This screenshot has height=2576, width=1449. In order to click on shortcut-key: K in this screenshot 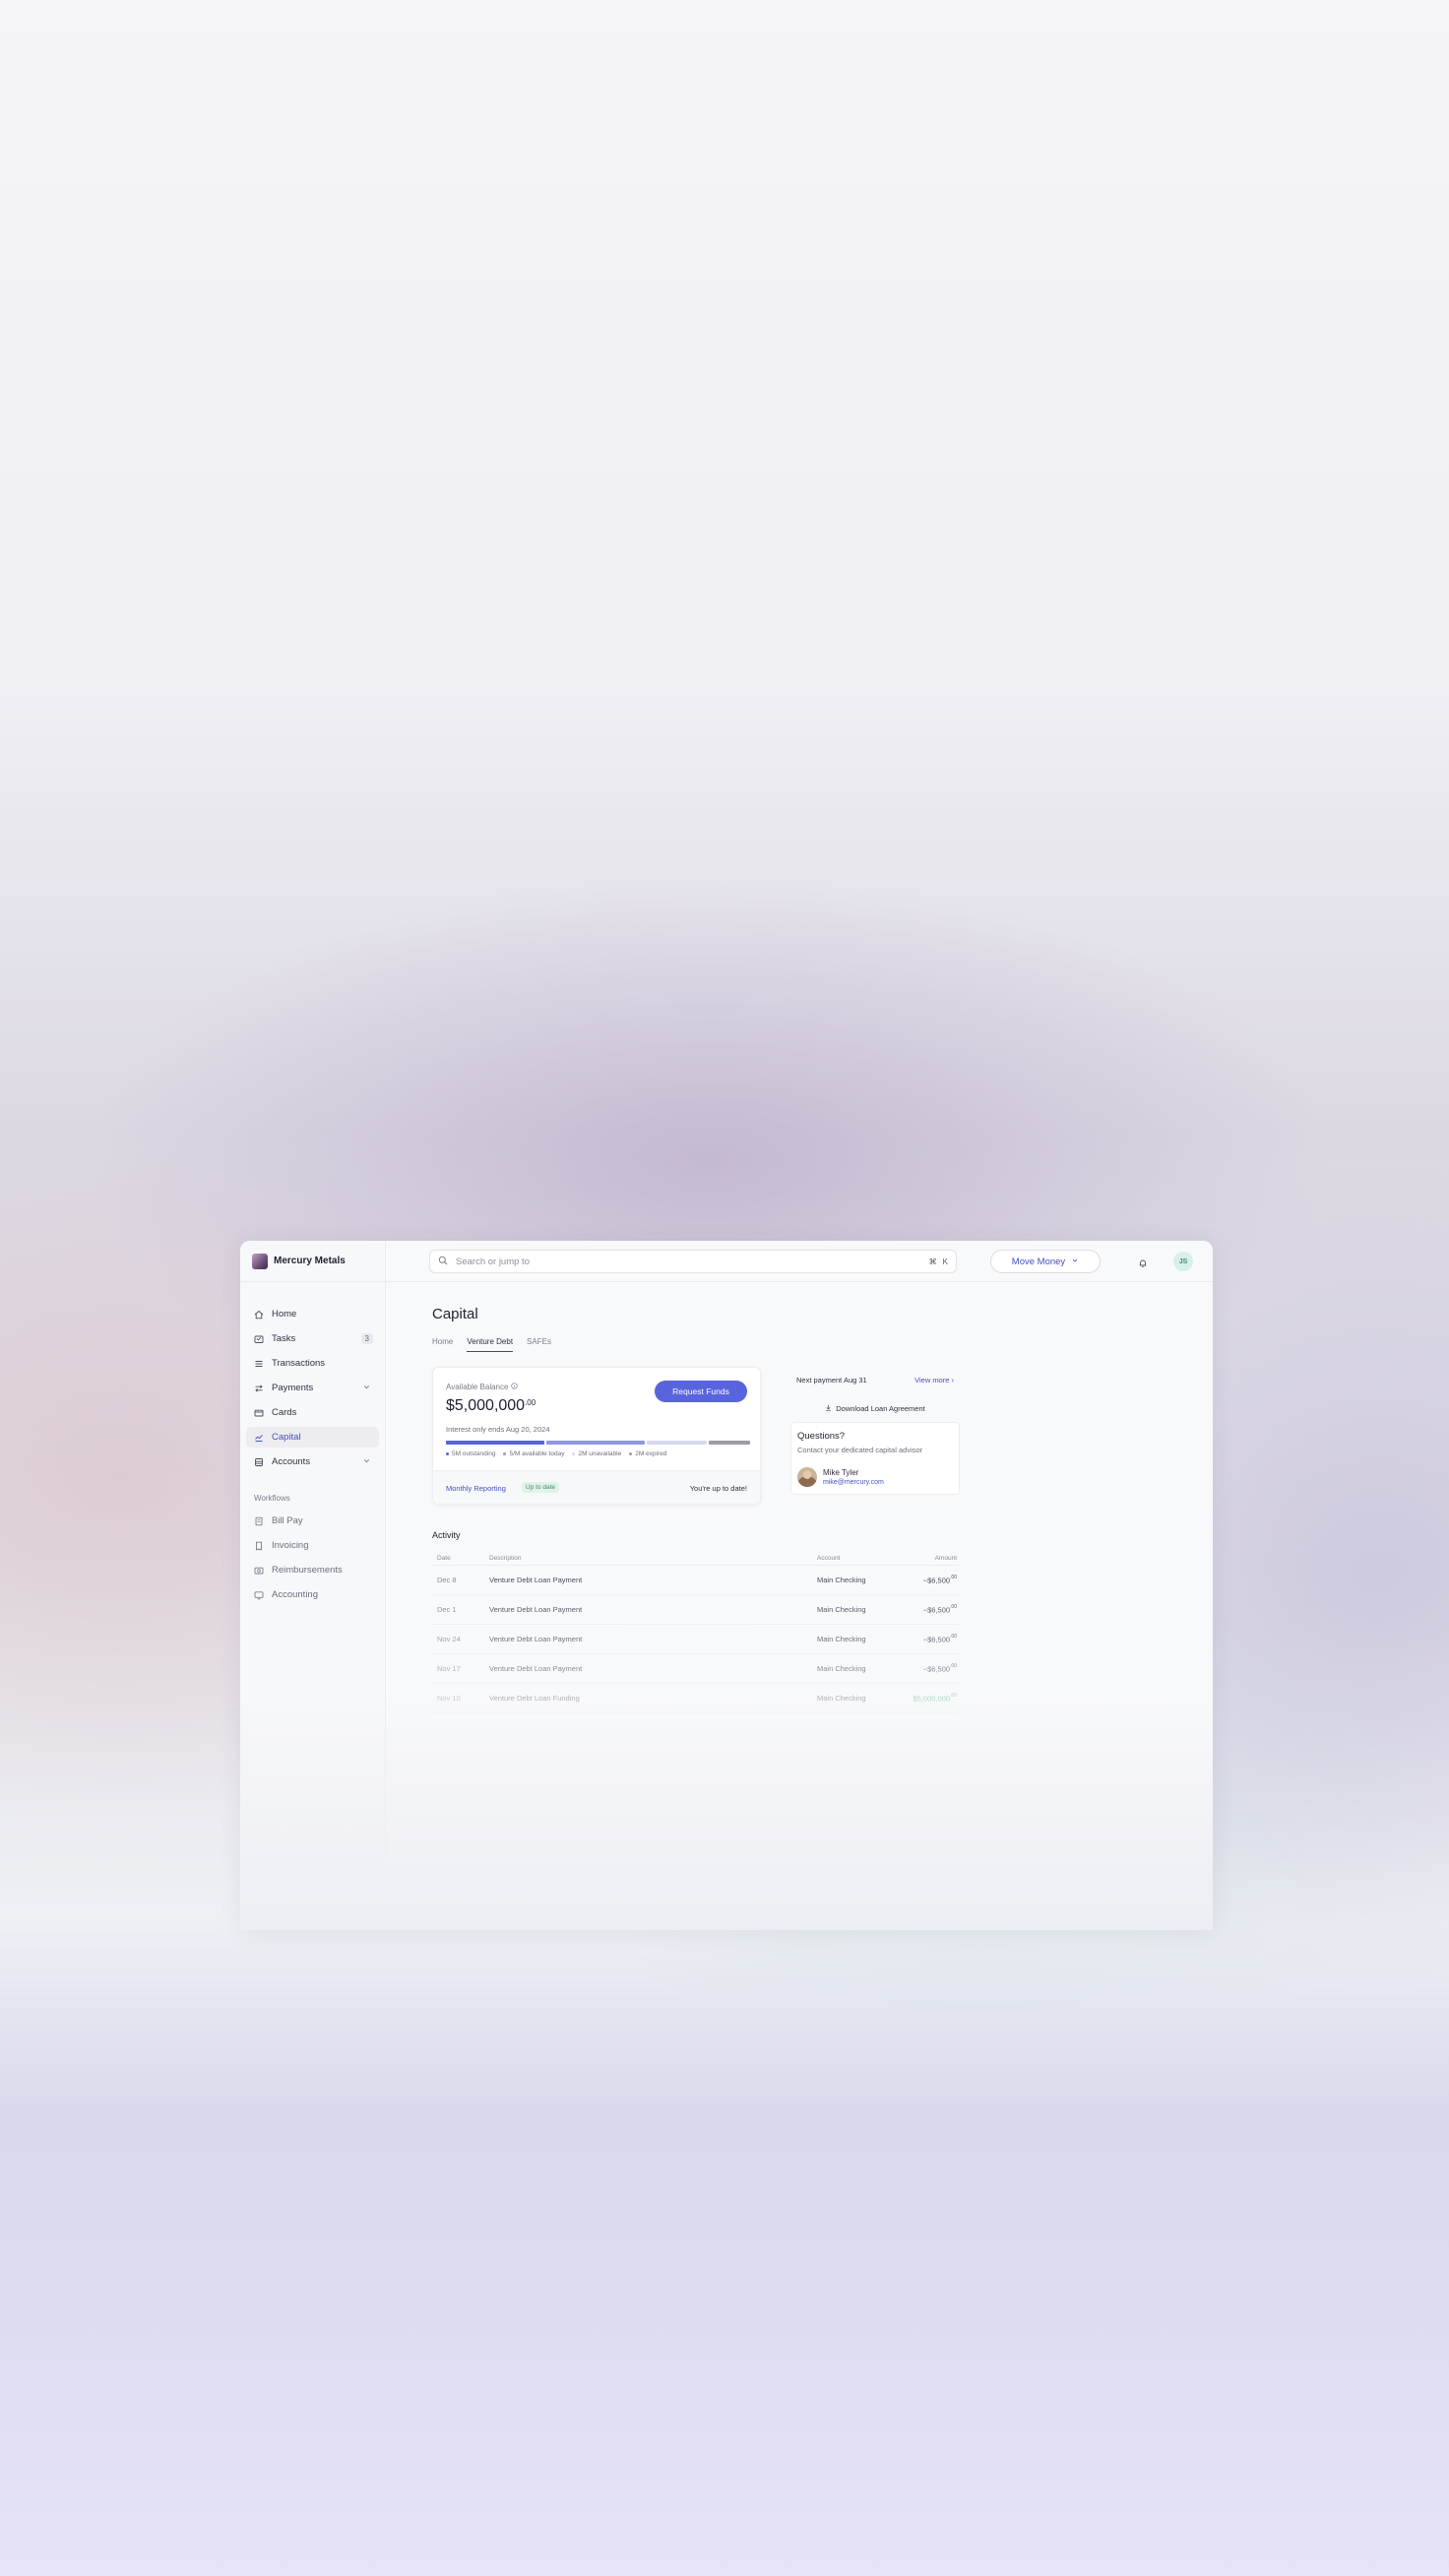, I will do `click(945, 1261)`.